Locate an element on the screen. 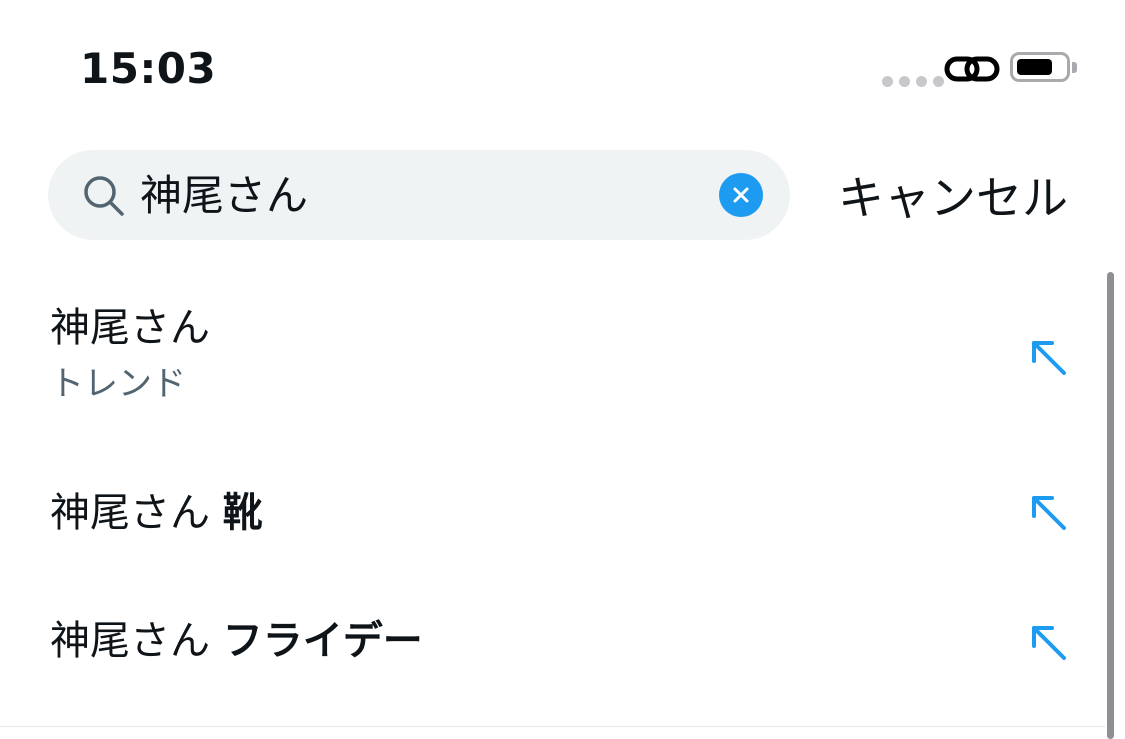 Image resolution: width=1125 pixels, height=739 pixels. clear-icon is located at coordinates (741, 195).